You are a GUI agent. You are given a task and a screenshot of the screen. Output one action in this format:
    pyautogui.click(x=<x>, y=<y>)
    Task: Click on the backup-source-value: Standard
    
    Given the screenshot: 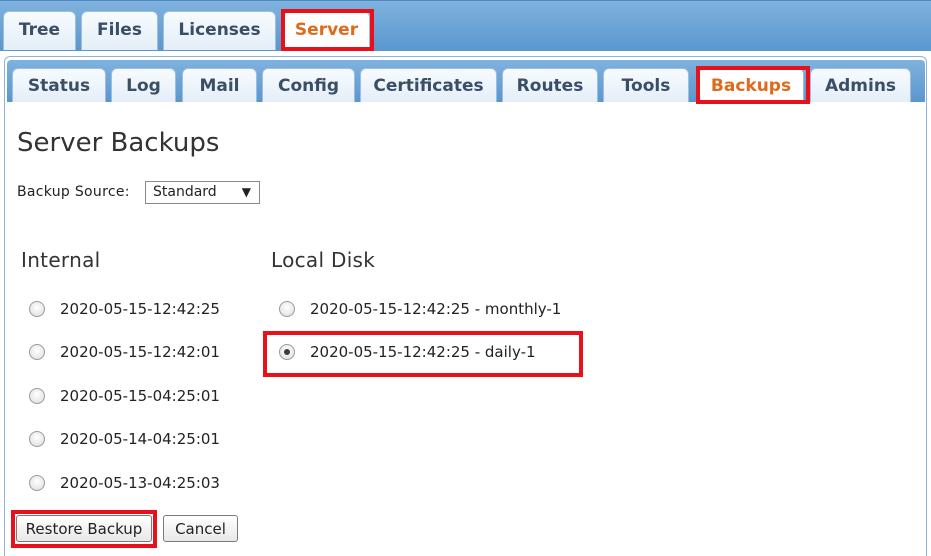 What is the action you would take?
    pyautogui.click(x=185, y=192)
    